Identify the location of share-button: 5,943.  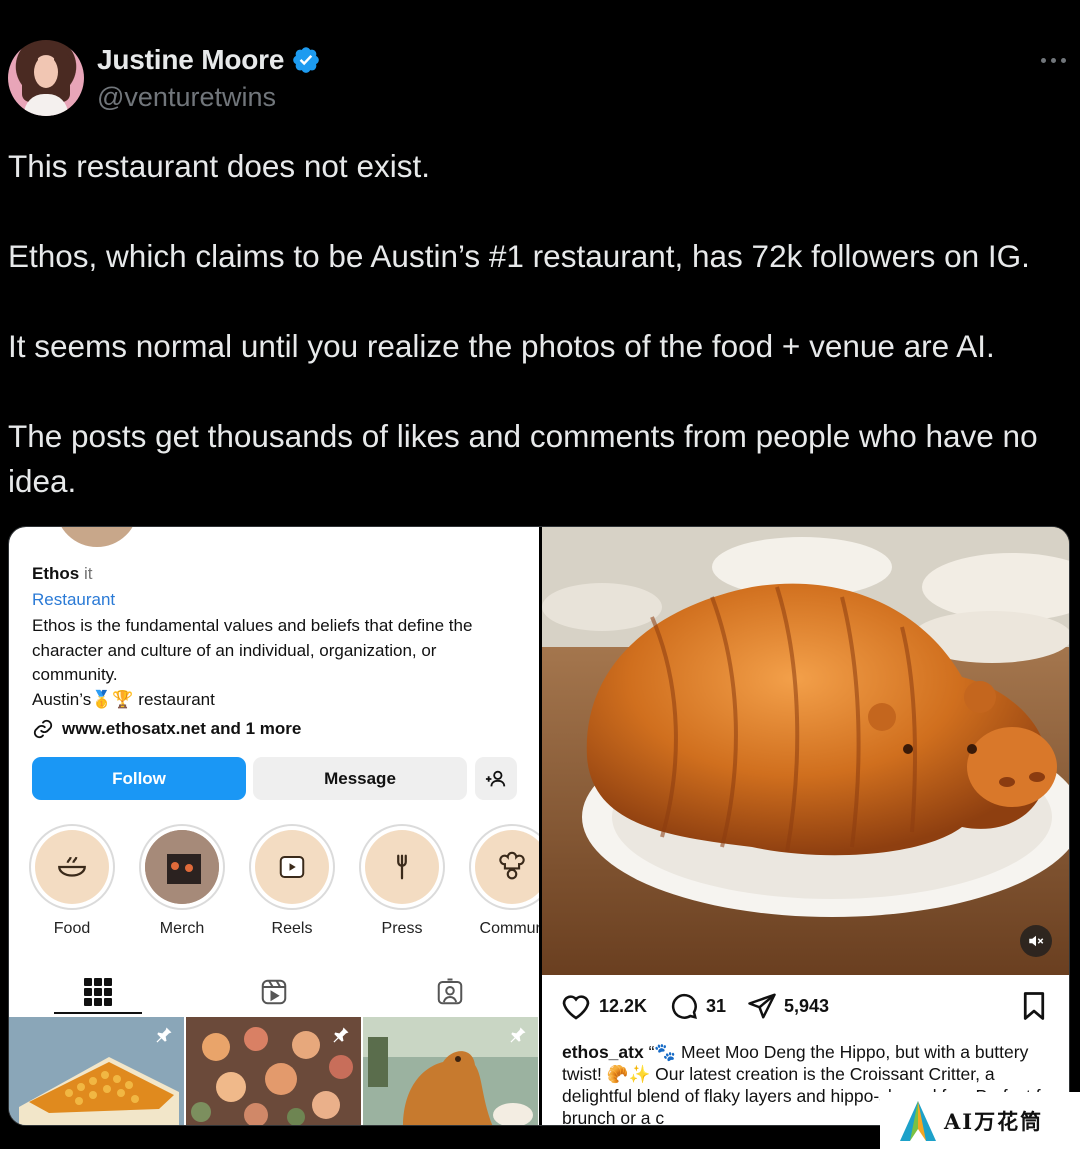
(788, 1006).